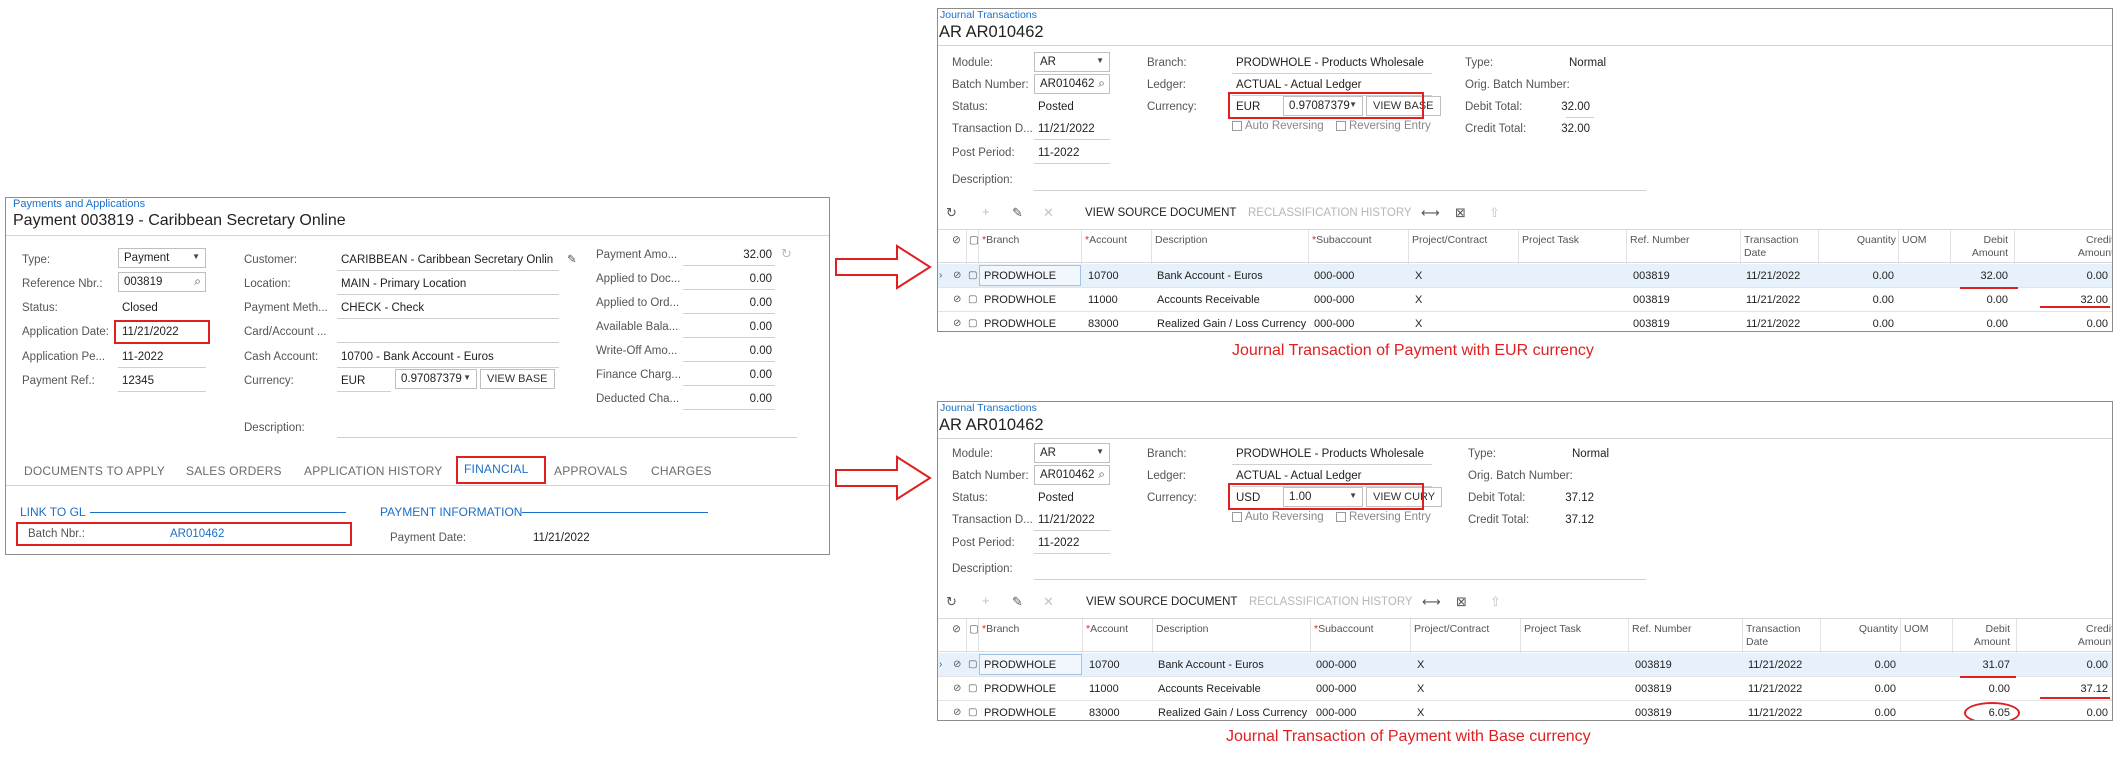 Image resolution: width=2118 pixels, height=767 pixels. What do you see at coordinates (681, 471) in the screenshot?
I see `tab-charges: CHARGES` at bounding box center [681, 471].